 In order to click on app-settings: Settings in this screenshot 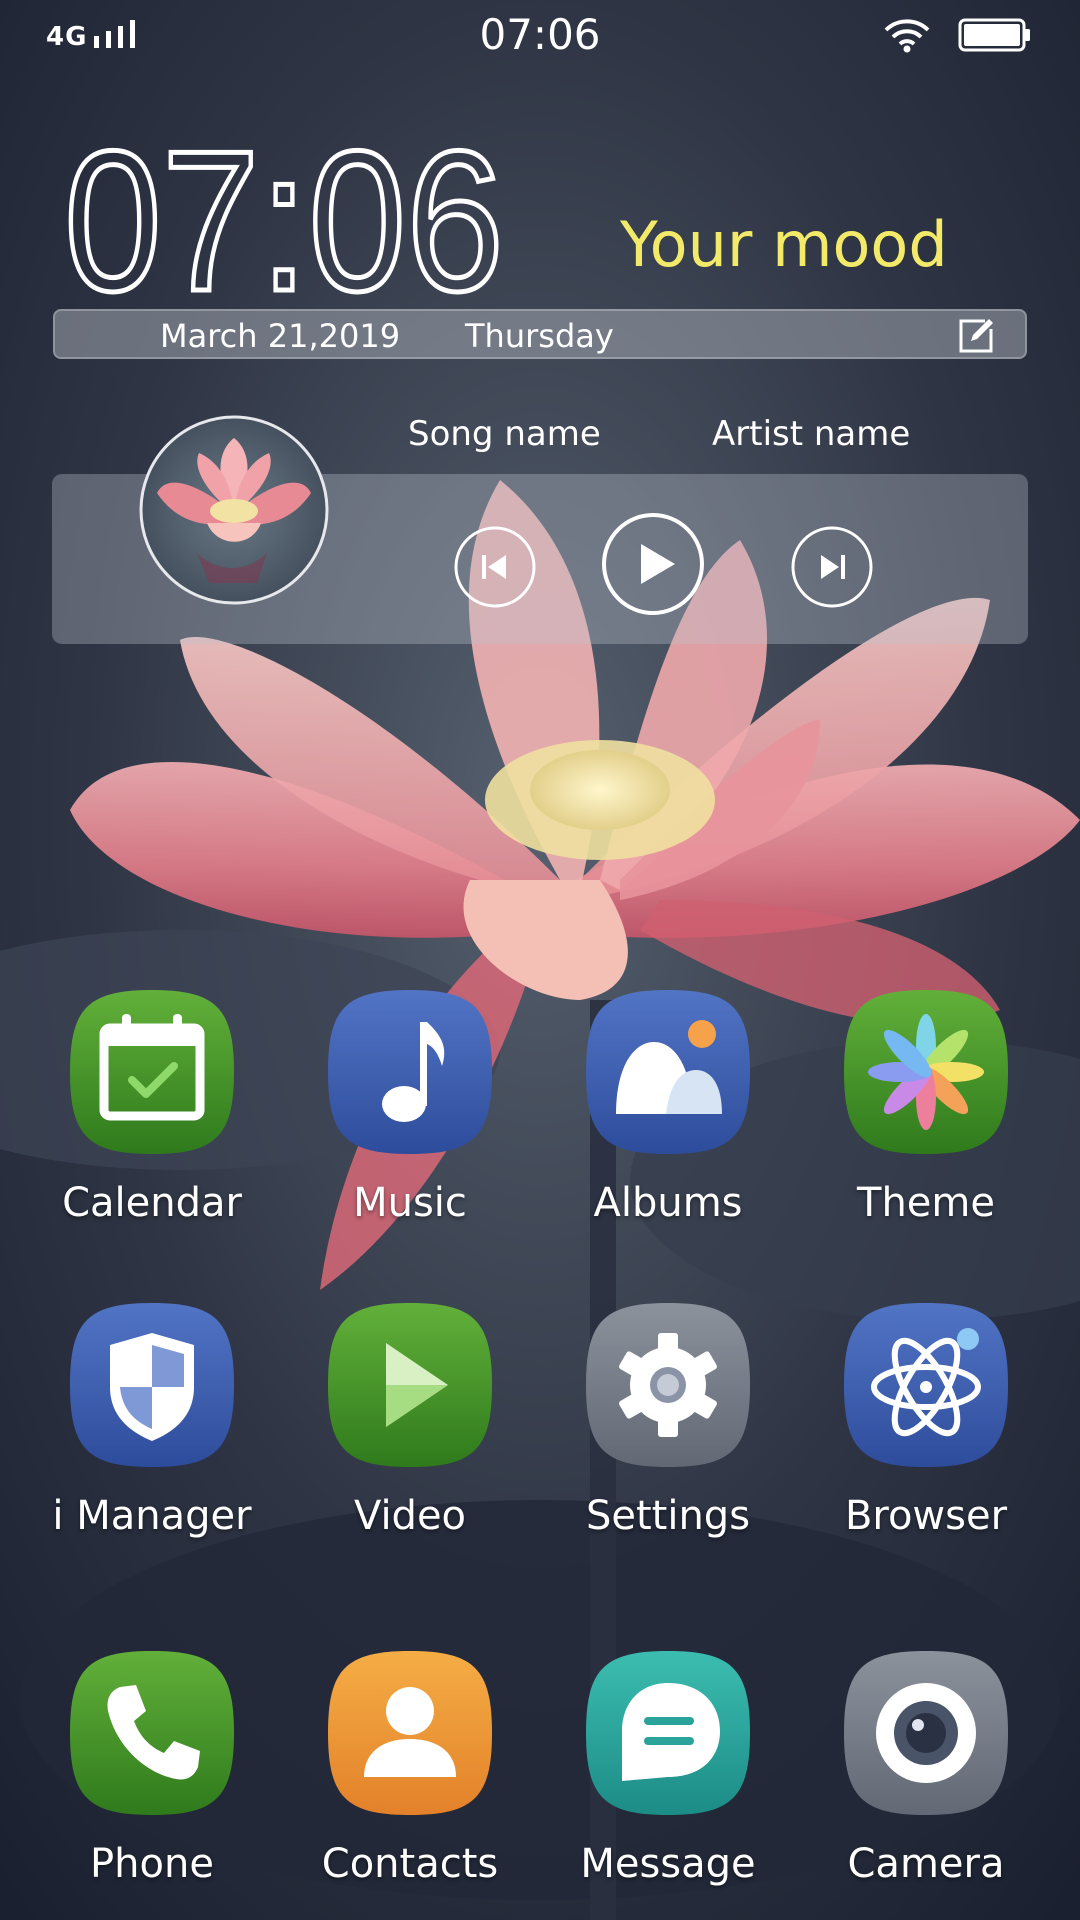, I will do `click(668, 1419)`.